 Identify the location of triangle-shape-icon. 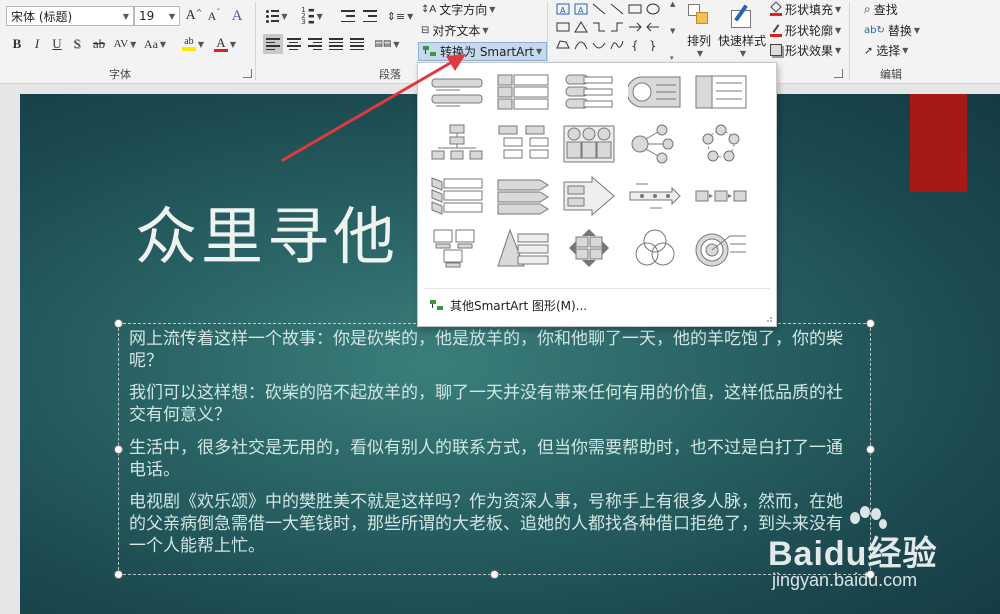
(581, 27).